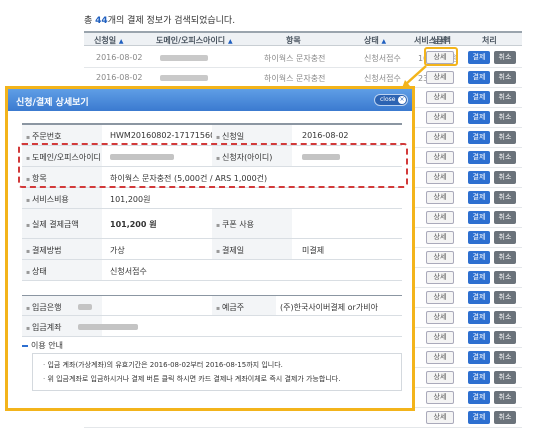  What do you see at coordinates (42, 345) in the screenshot?
I see `notice-title: 이용 안내` at bounding box center [42, 345].